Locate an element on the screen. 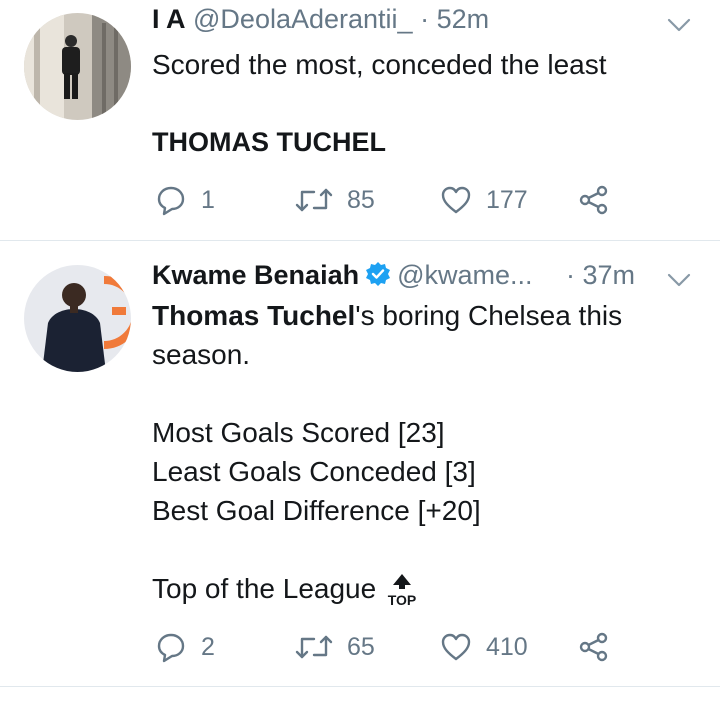 This screenshot has height=701, width=720. closing-text: Top of the League is located at coordinates (264, 588).